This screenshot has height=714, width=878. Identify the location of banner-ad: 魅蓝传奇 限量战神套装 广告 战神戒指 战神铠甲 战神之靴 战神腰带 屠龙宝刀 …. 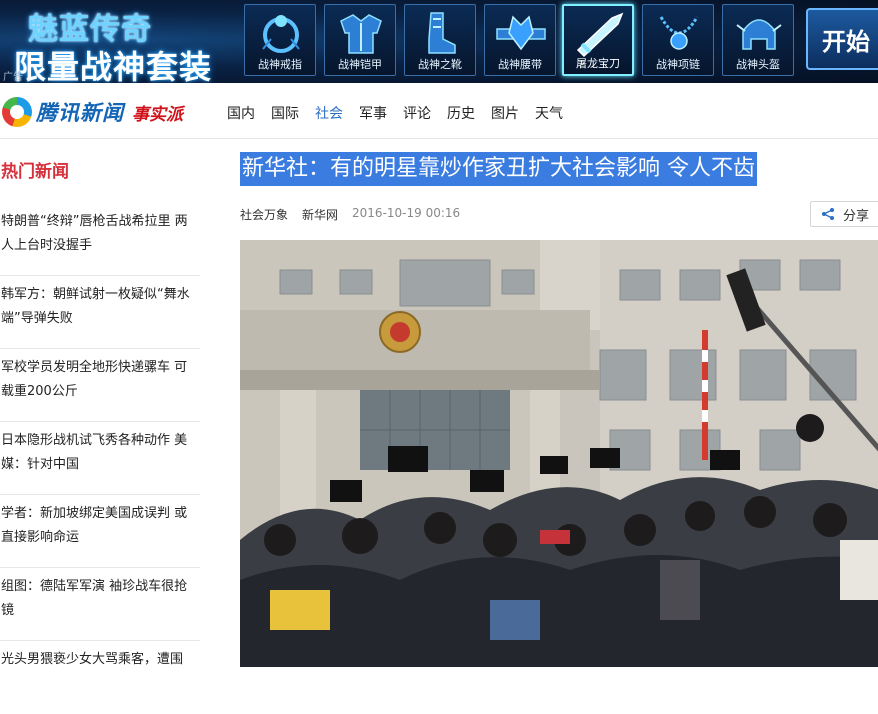
(439, 41).